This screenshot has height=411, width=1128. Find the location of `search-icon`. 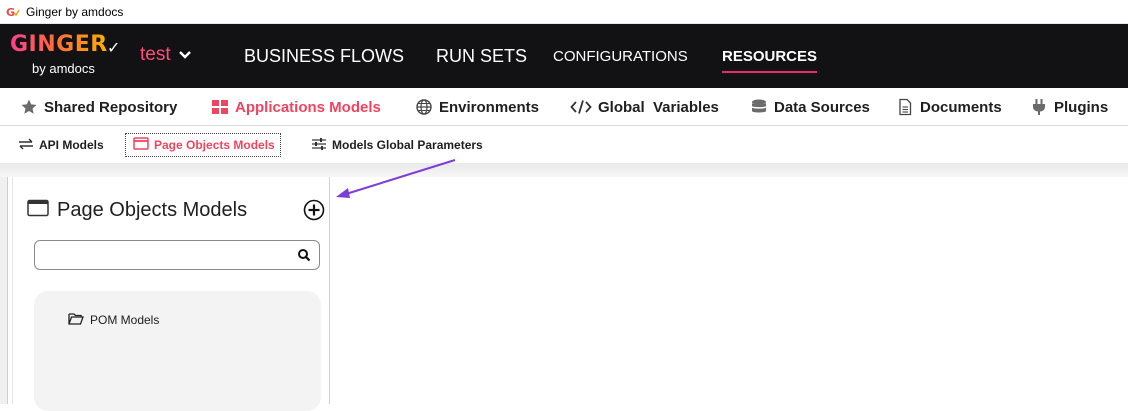

search-icon is located at coordinates (304, 255).